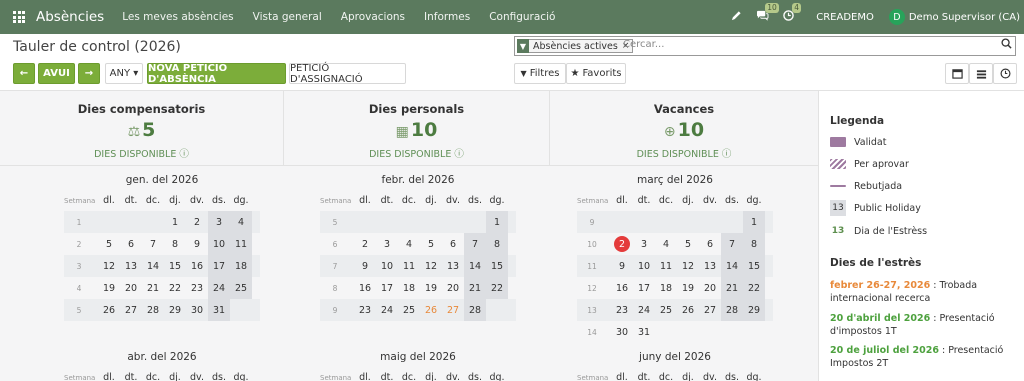 The height and width of the screenshot is (381, 1024). I want to click on prev-button: ←, so click(24, 73).